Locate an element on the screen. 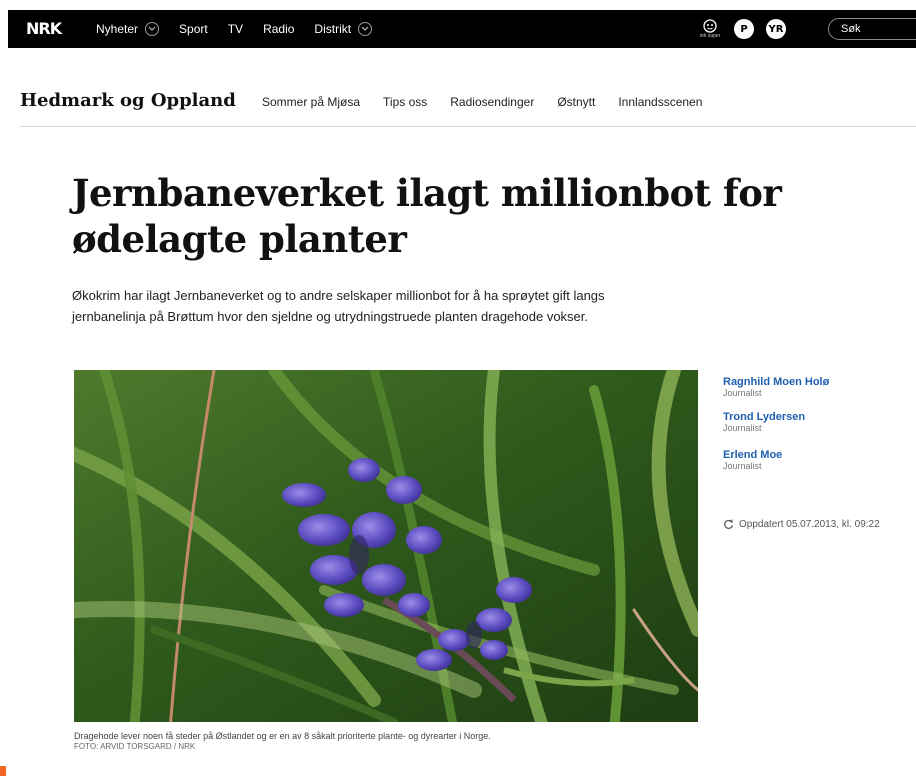 This screenshot has height=776, width=916. search-field: Søk is located at coordinates (872, 29).